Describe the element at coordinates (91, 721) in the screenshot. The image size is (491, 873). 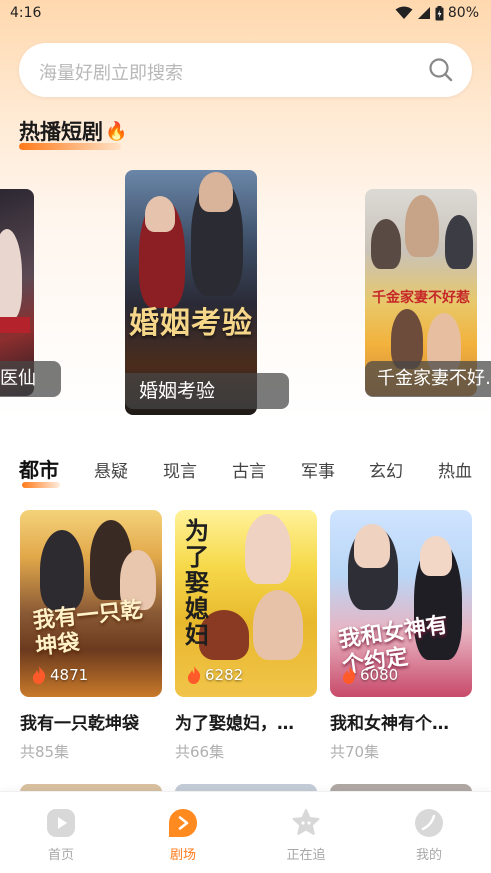
I see `drama-title: 我有一只乾坤袋` at that location.